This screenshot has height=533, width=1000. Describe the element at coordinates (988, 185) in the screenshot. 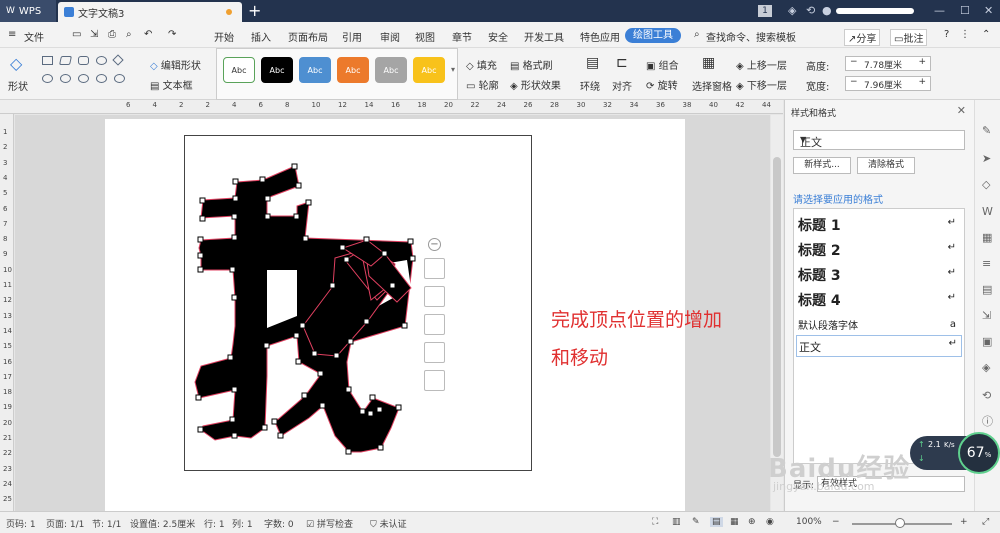

I see `shapes-icon: ◇` at that location.